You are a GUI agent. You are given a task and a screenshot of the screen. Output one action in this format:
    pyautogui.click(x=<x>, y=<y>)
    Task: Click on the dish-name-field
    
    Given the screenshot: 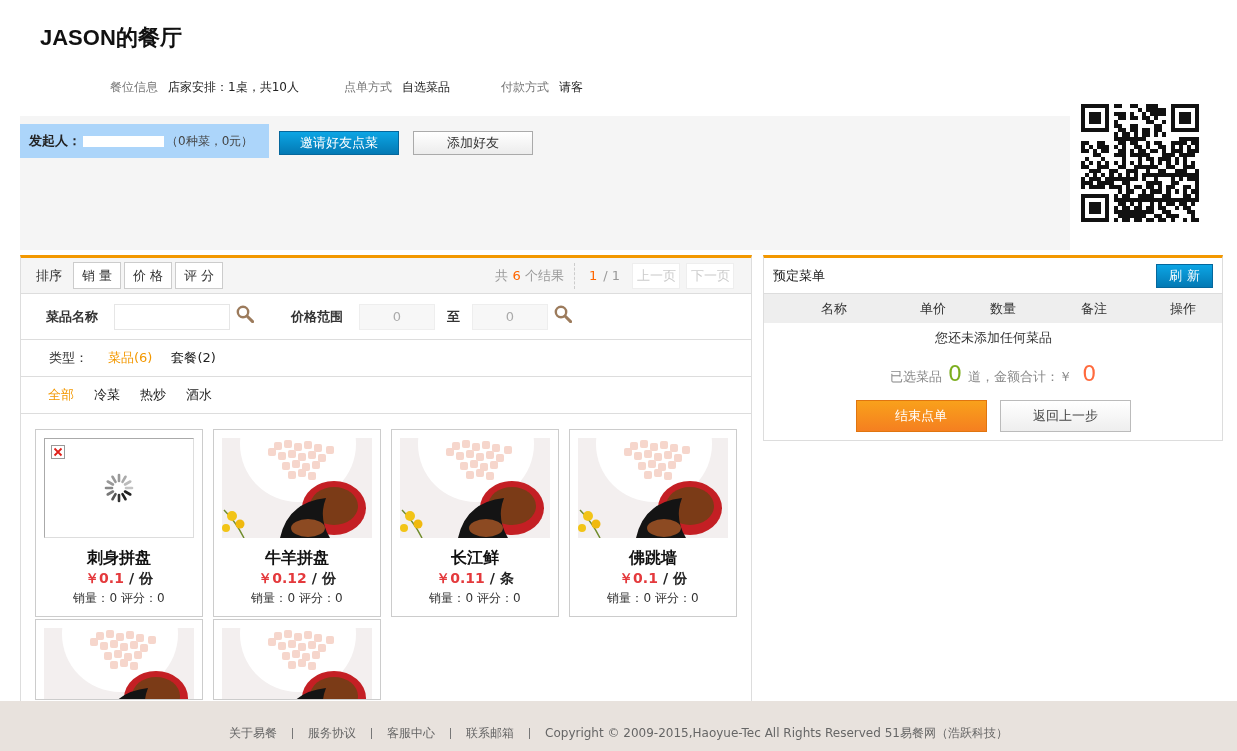 What is the action you would take?
    pyautogui.click(x=172, y=316)
    